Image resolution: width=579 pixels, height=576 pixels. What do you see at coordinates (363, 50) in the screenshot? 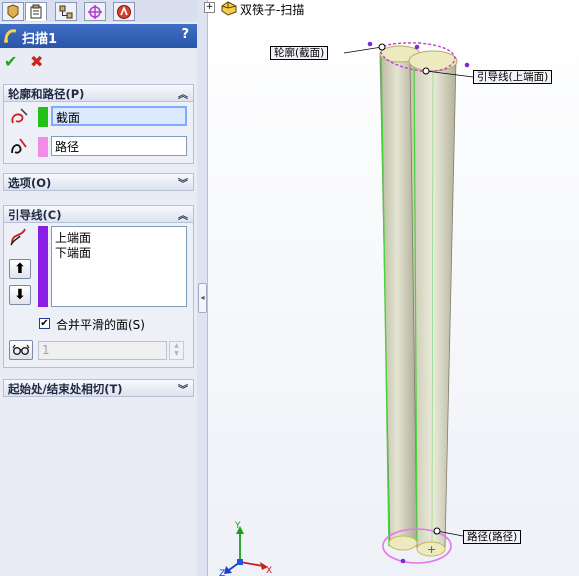
I see `callout-leader` at bounding box center [363, 50].